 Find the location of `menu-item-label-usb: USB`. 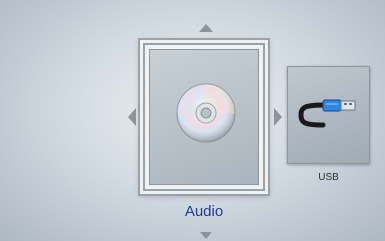

menu-item-label-usb: USB is located at coordinates (328, 177).